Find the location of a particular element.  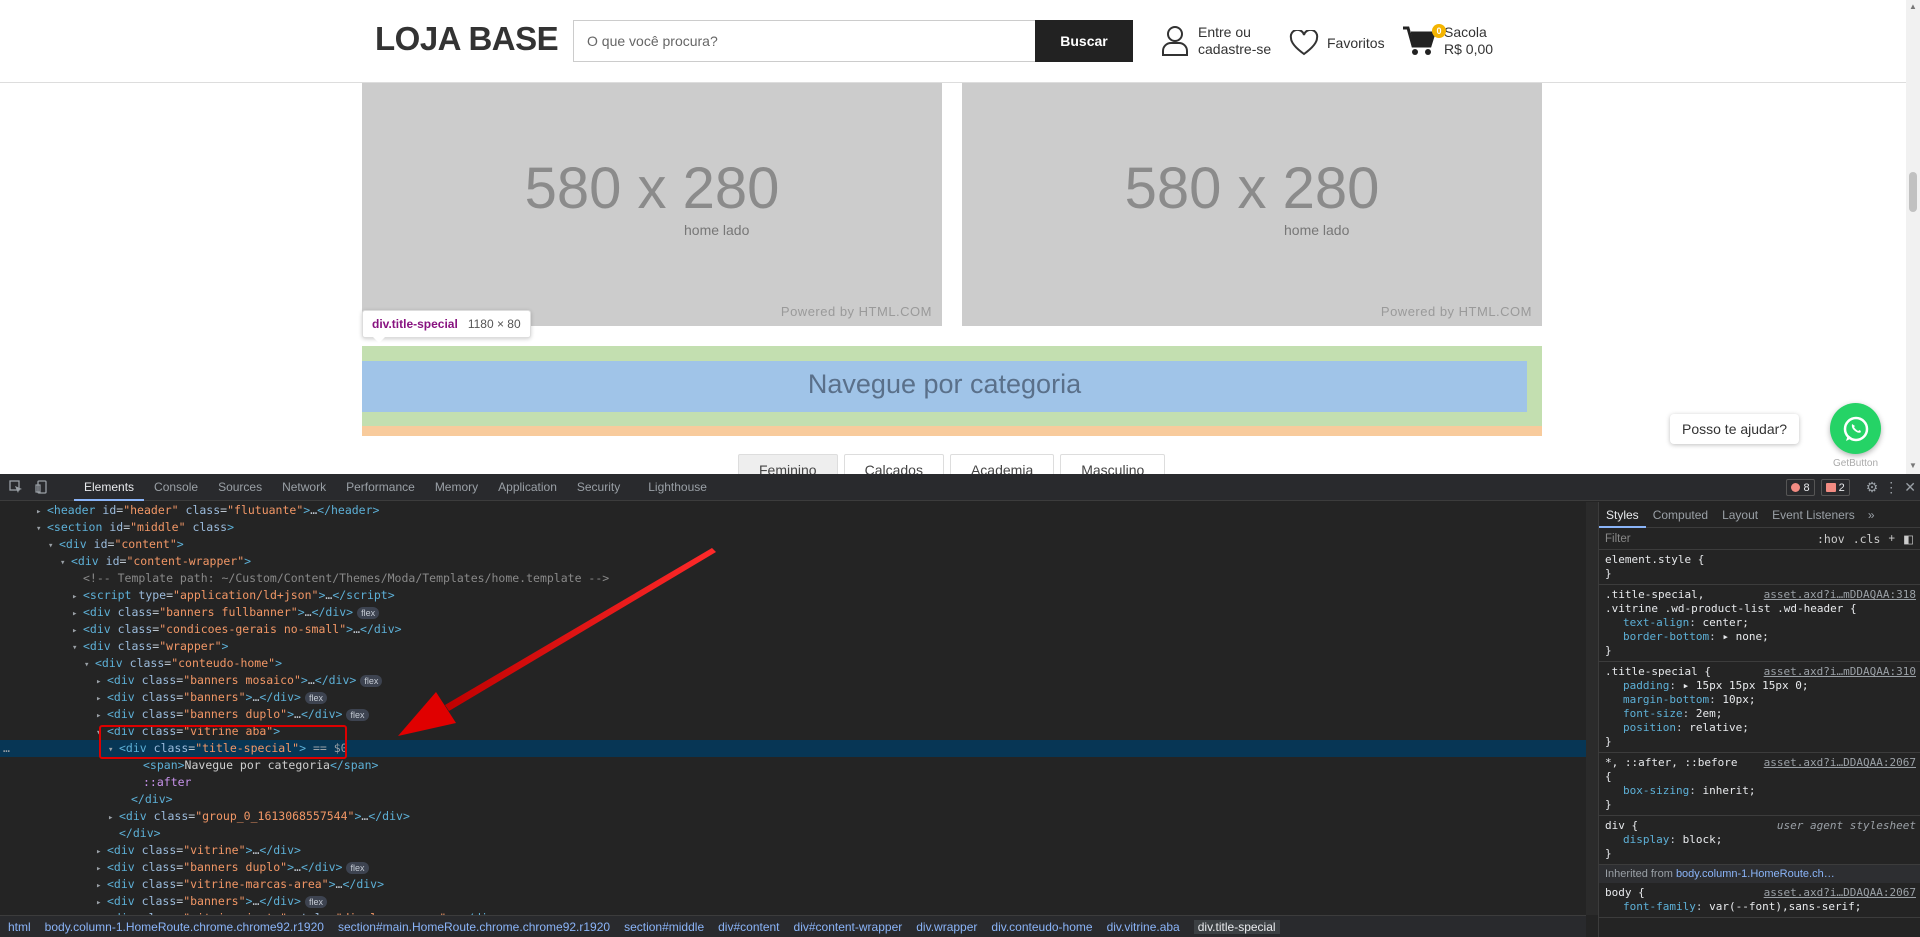

dom-node-line: ▾ <div id="content-wrapper"> is located at coordinates (793, 561).